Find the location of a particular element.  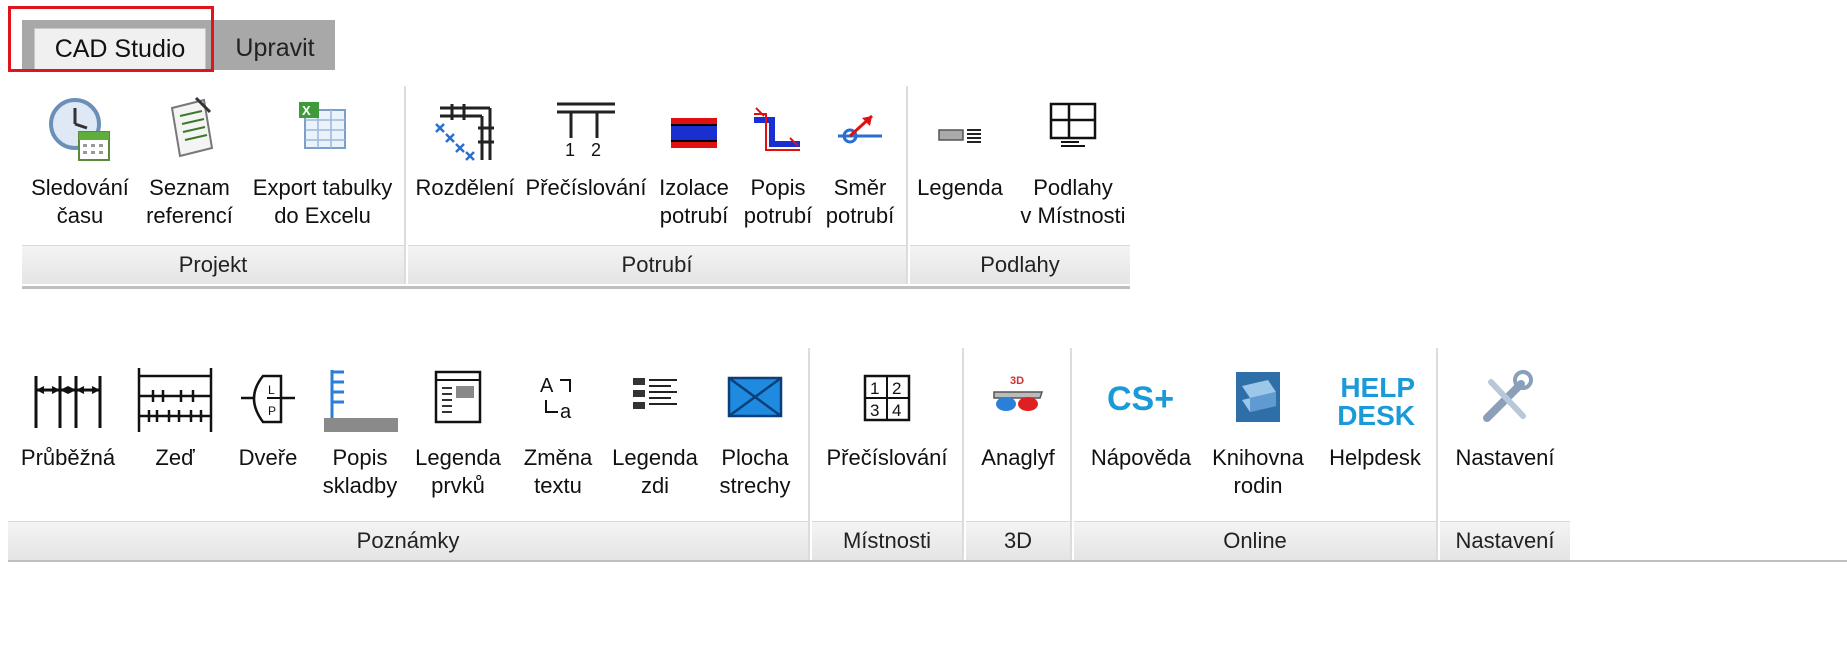

plocha-strechy-button: Plocha strechy is located at coordinates (755, 428).